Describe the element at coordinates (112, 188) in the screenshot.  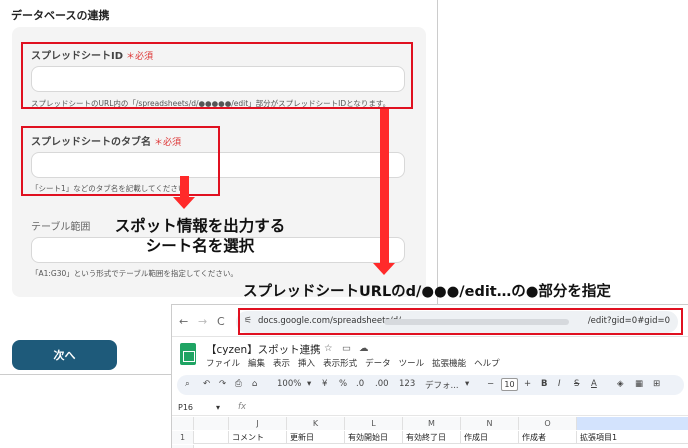
I see `tab-name-help: 「シート1」などのタブ名を記載してください。` at that location.